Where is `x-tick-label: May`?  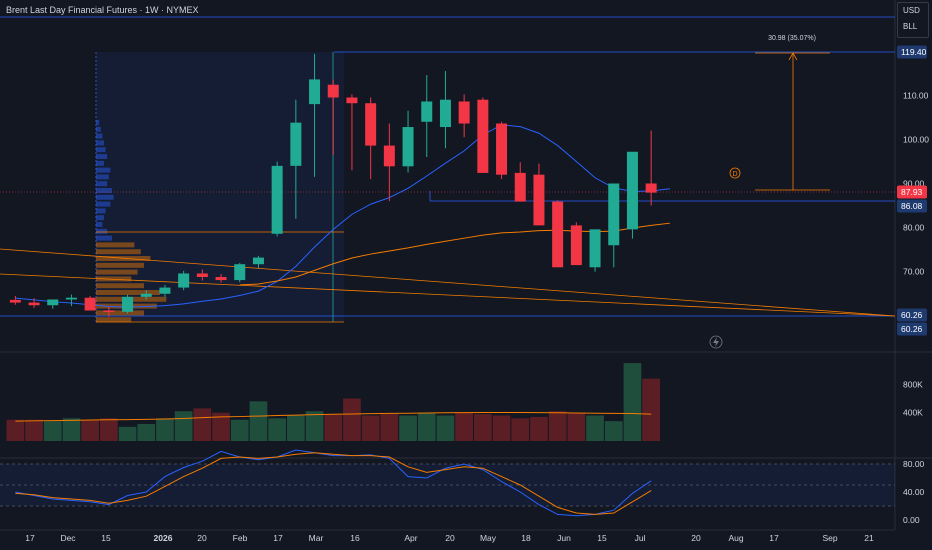
x-tick-label: May is located at coordinates (488, 538).